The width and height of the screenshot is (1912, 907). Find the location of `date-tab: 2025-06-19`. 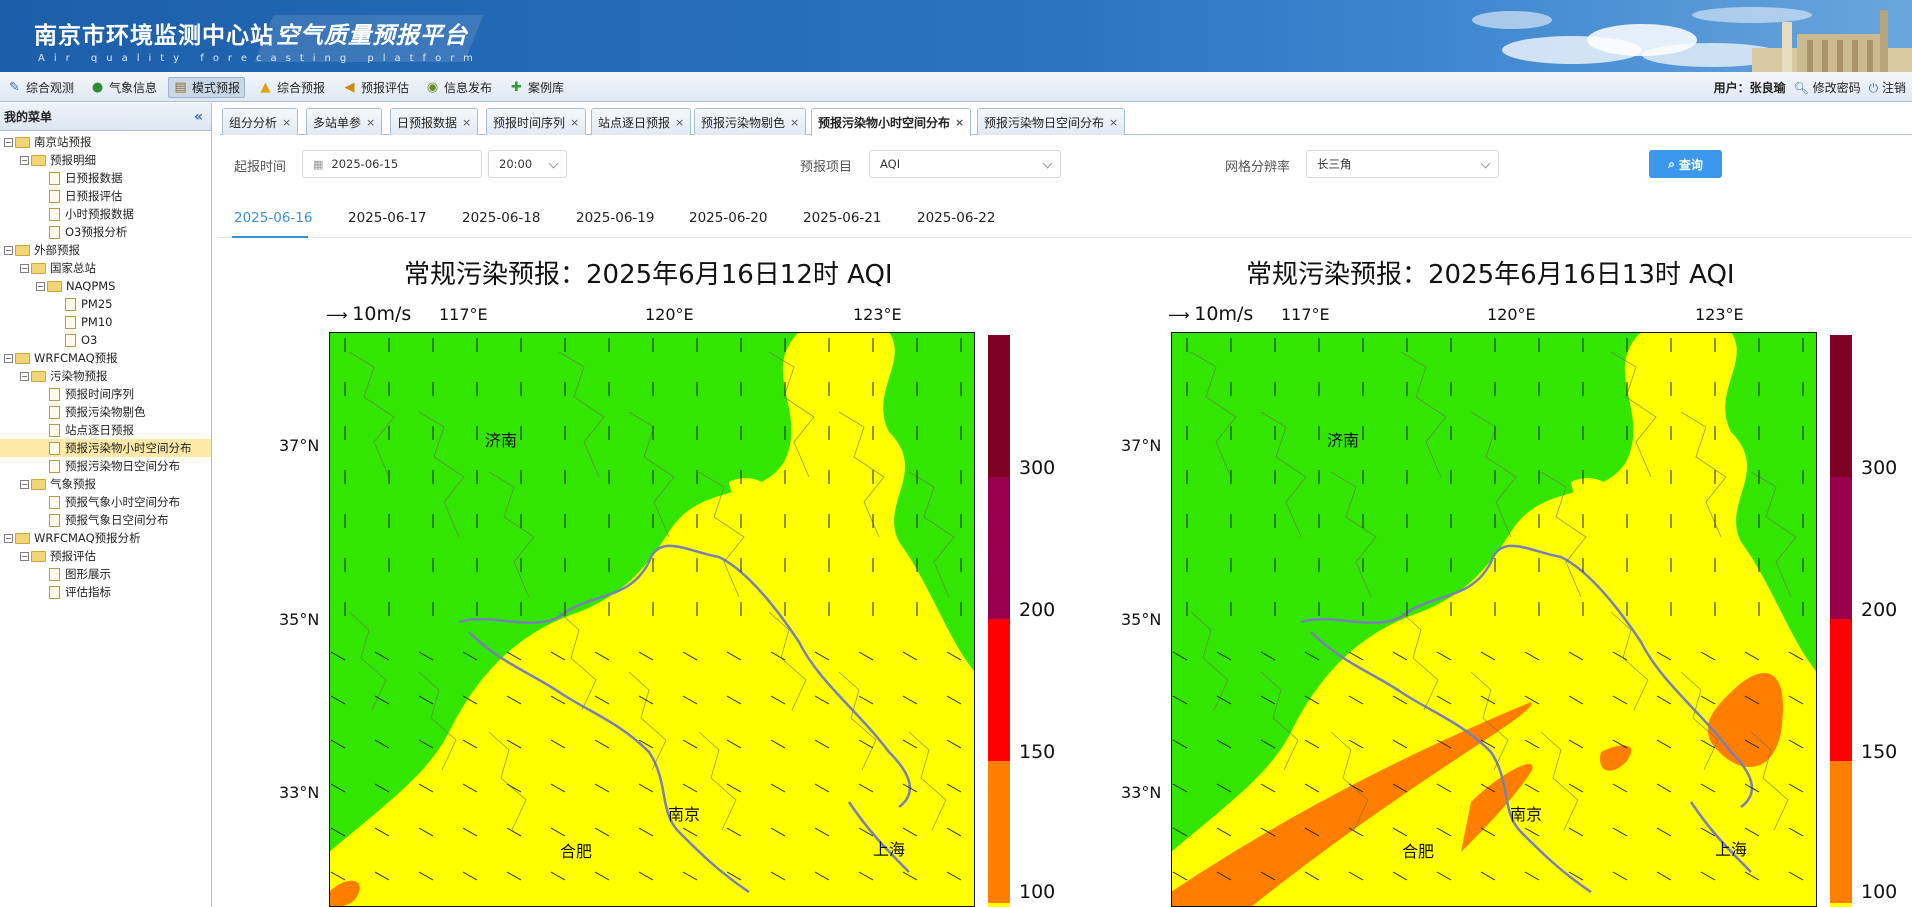

date-tab: 2025-06-19 is located at coordinates (615, 218).